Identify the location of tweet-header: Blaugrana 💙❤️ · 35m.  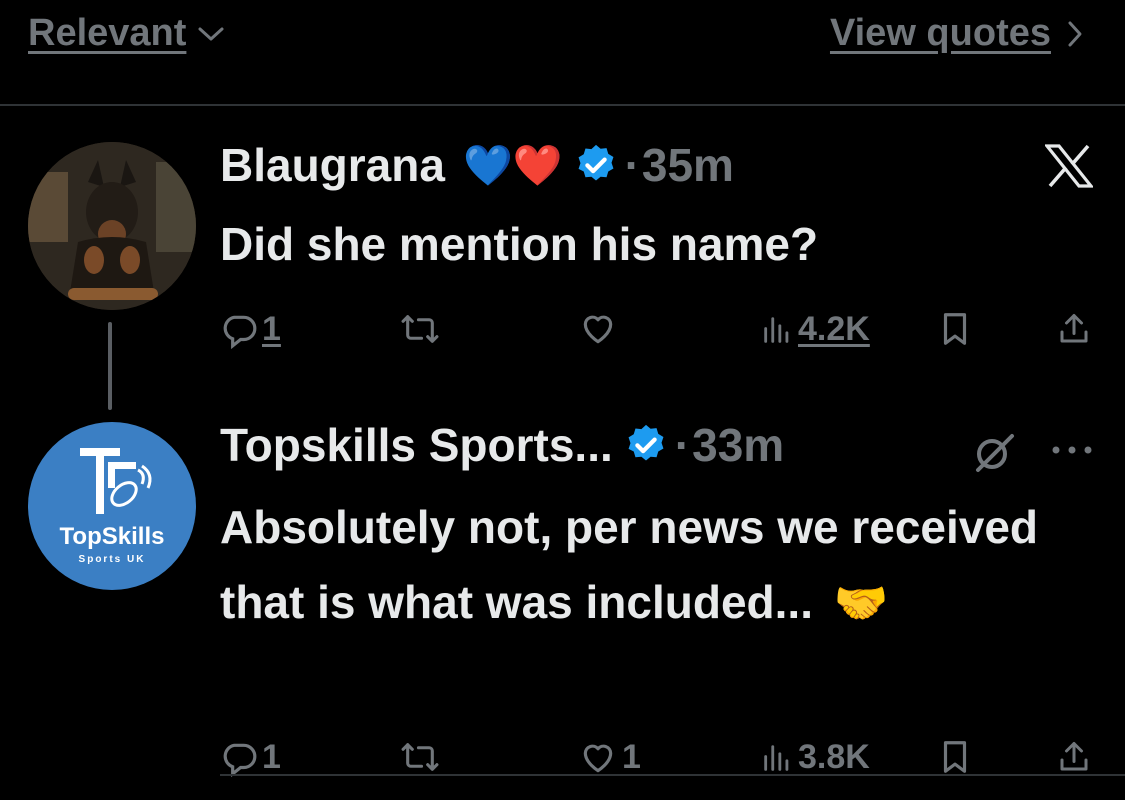
(477, 165).